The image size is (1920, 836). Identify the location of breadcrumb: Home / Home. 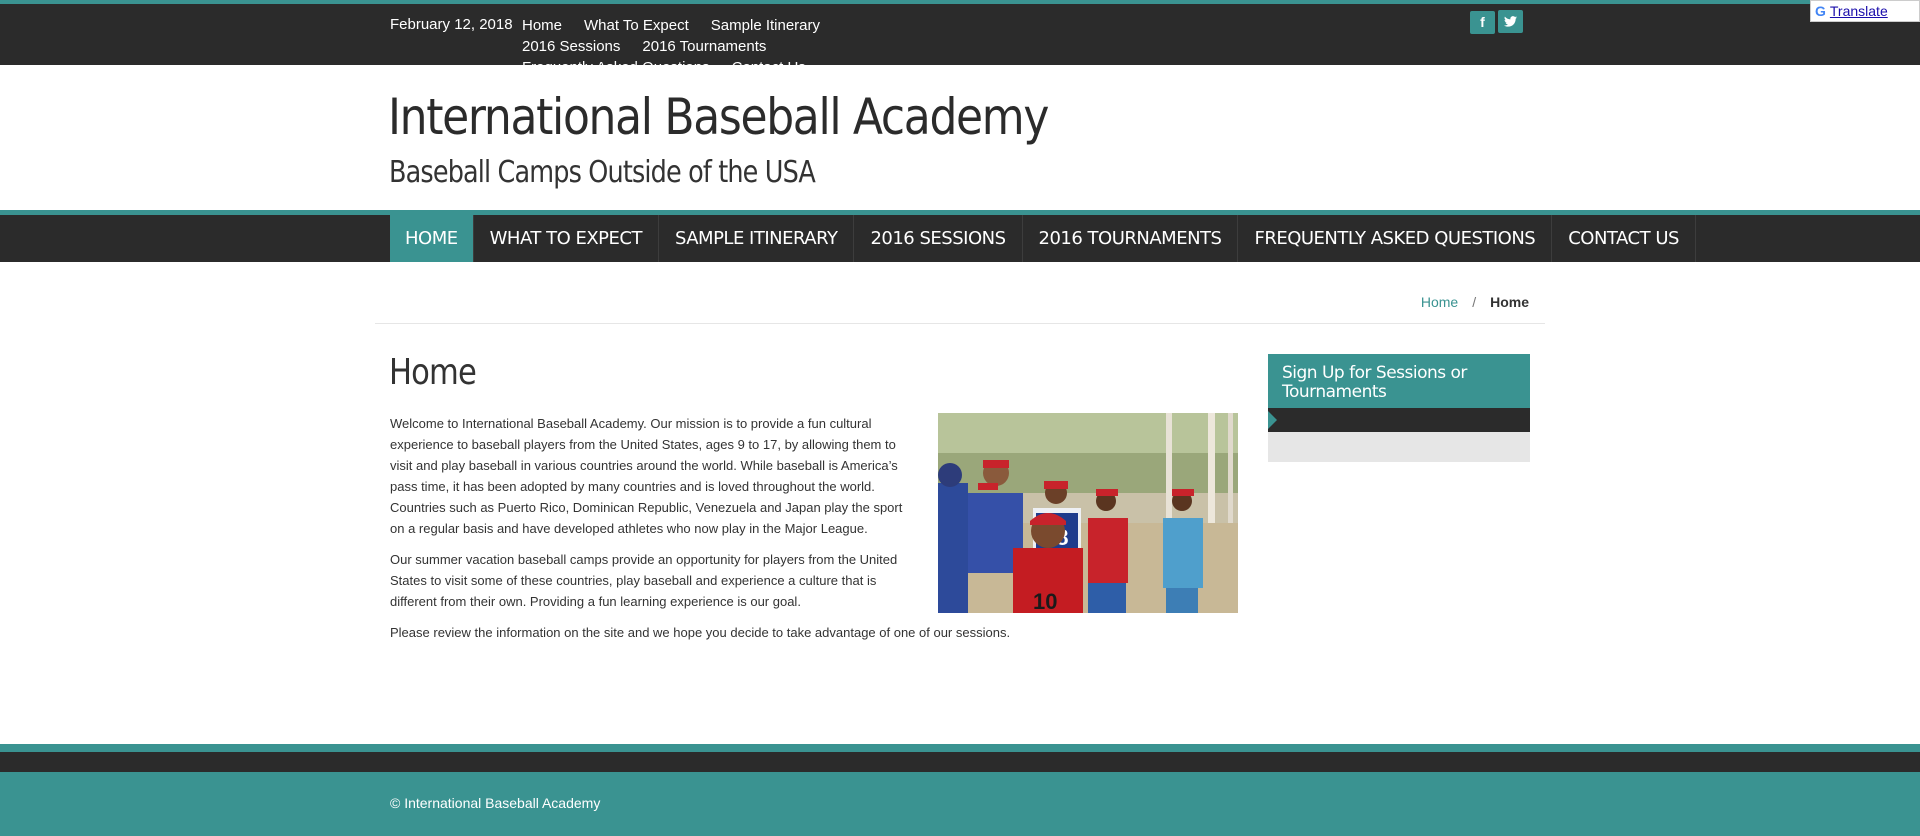
(1475, 302).